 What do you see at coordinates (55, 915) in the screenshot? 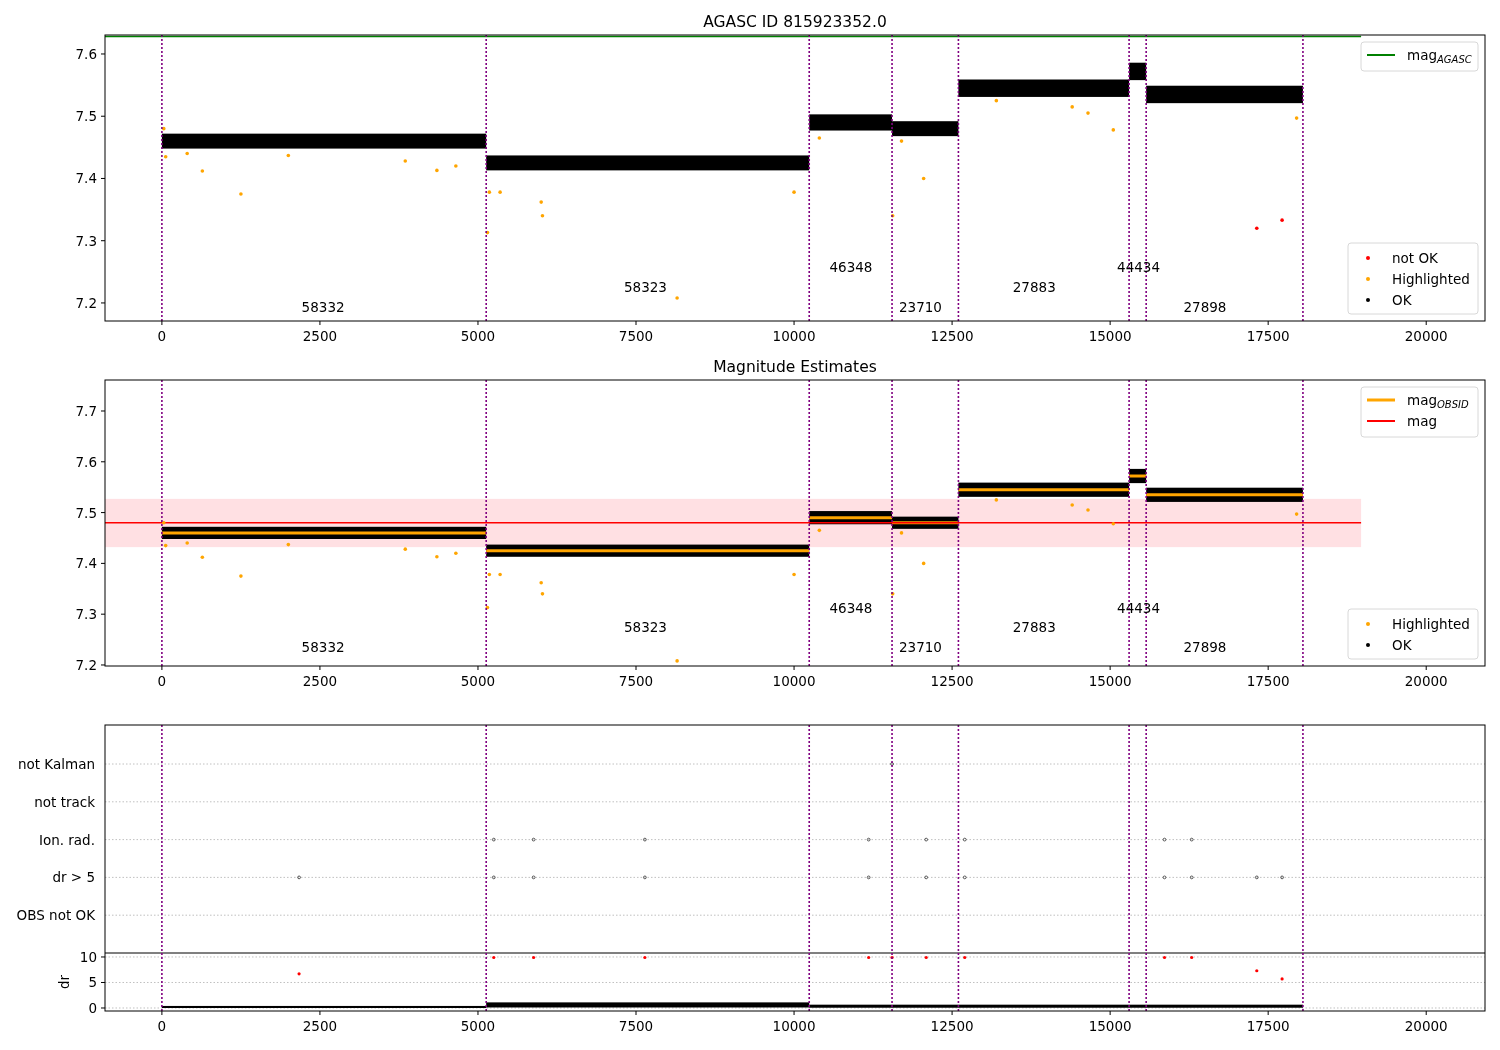
I see `flag-row-label: OBS not OK` at bounding box center [55, 915].